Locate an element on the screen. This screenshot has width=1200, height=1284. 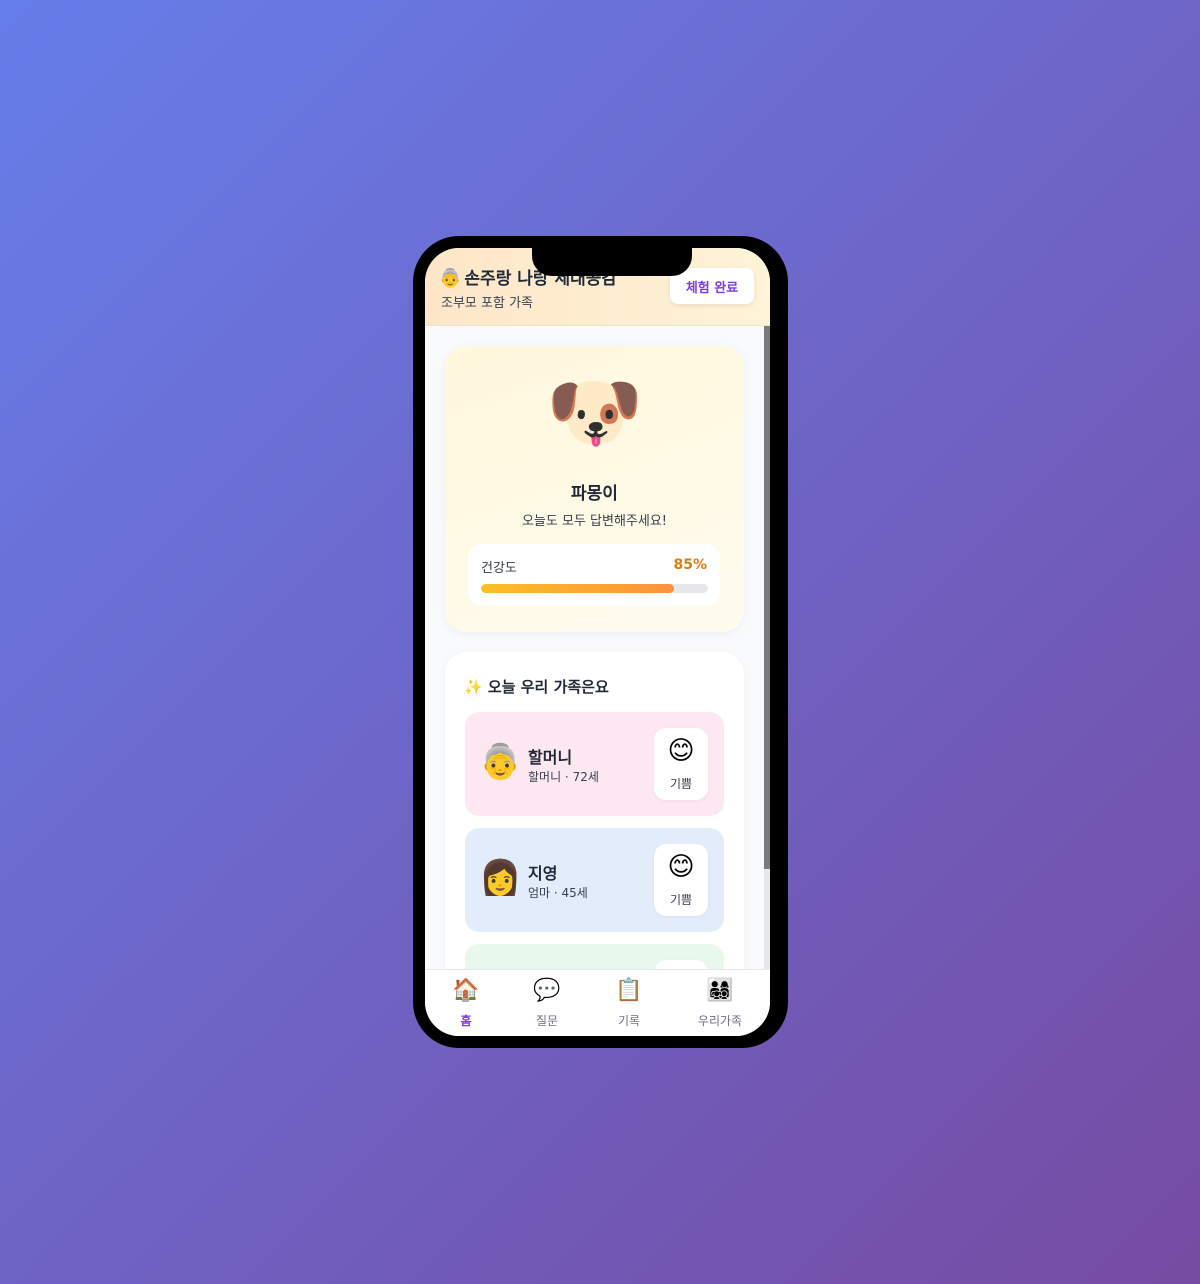
speech-bubble-icon: 💬 is located at coordinates (547, 990).